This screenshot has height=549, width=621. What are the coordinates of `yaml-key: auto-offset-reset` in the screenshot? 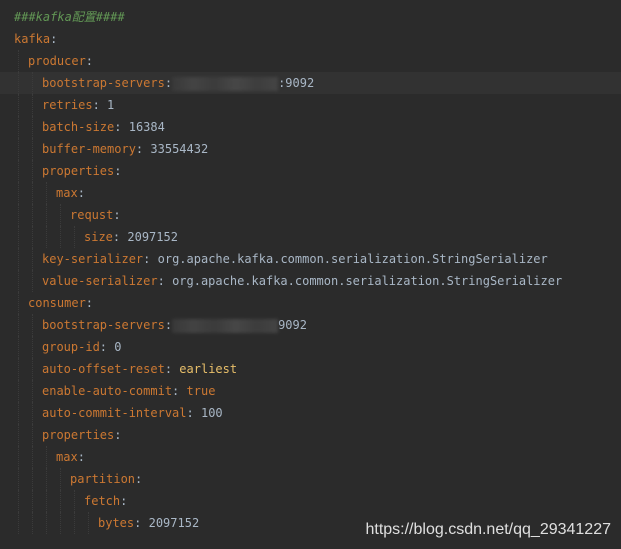 It's located at (103, 369).